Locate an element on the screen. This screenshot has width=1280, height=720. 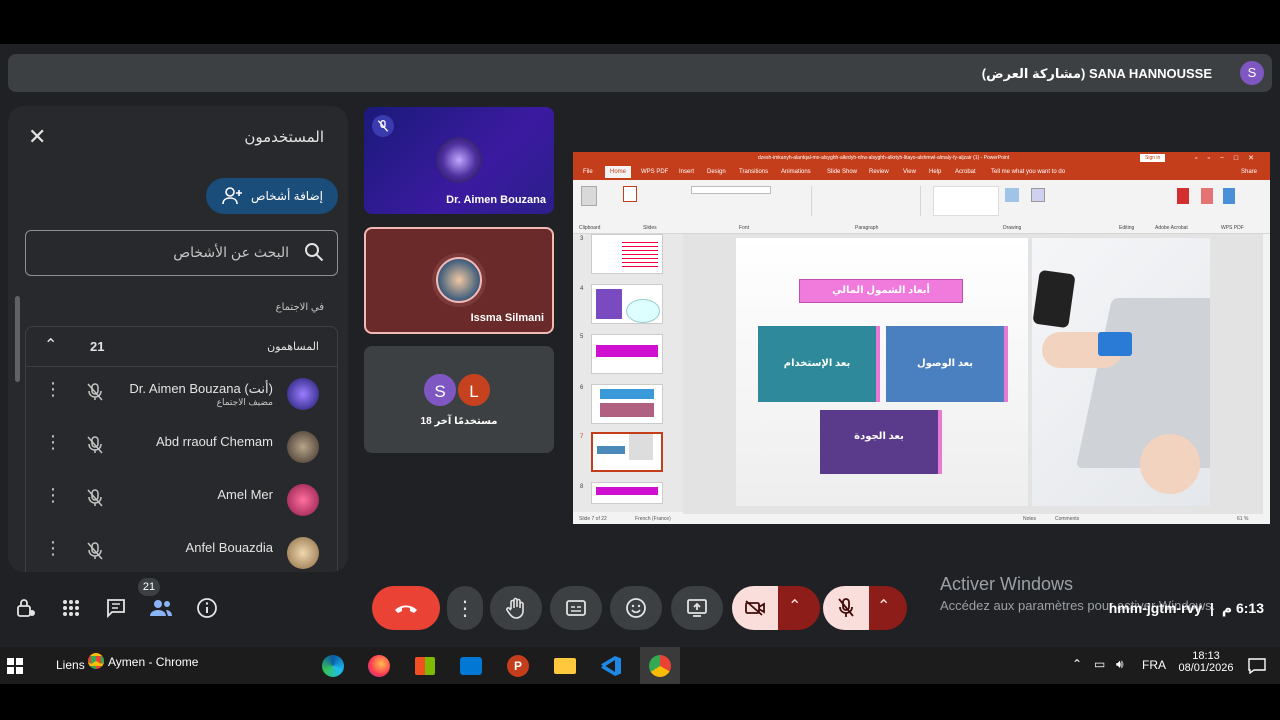
slide-title: أبعاد الشمول المالي is located at coordinates (881, 291).